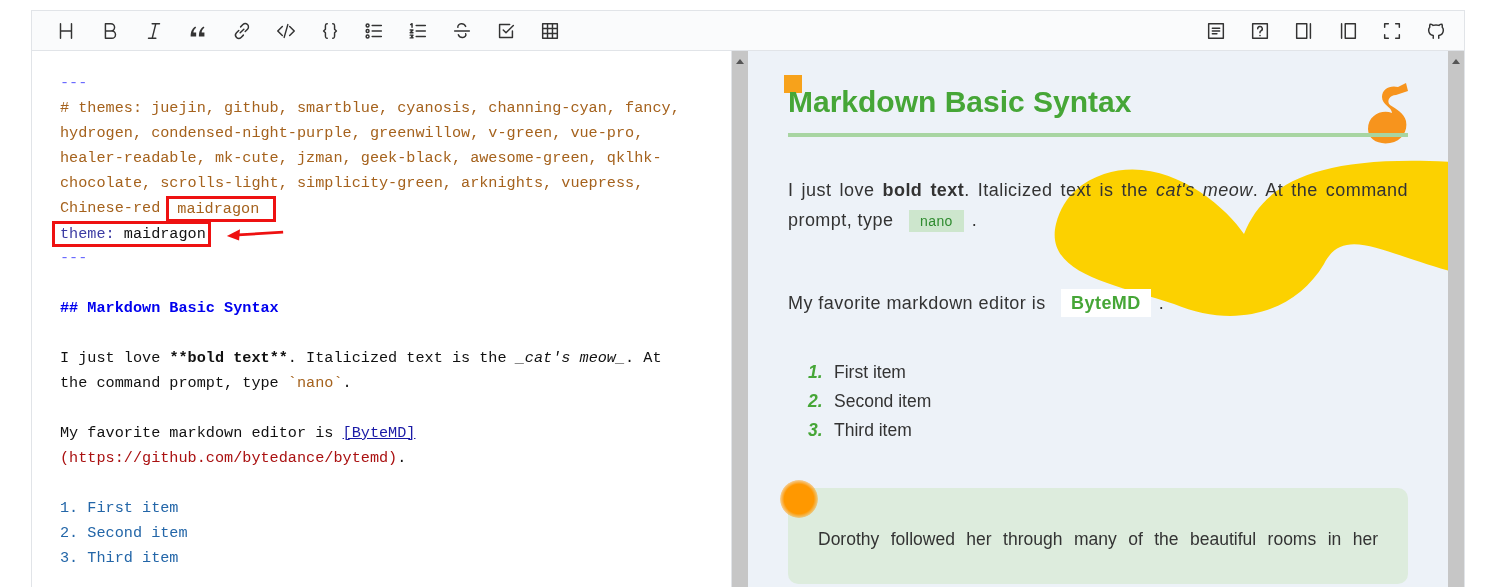  Describe the element at coordinates (169, 308) in the screenshot. I see `heading-markup: ## Markdown Basic Syntax` at that location.